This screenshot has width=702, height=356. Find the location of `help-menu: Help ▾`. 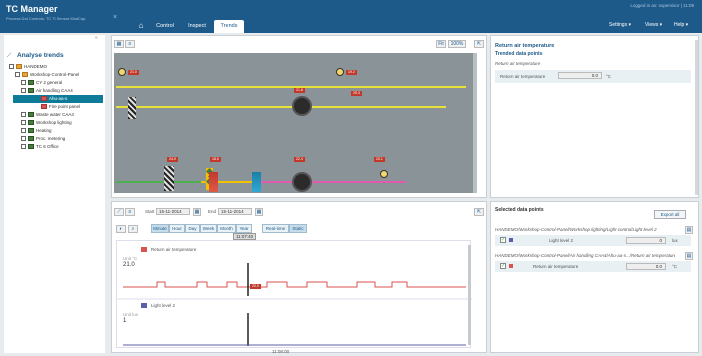

help-menu: Help ▾ is located at coordinates (681, 25).